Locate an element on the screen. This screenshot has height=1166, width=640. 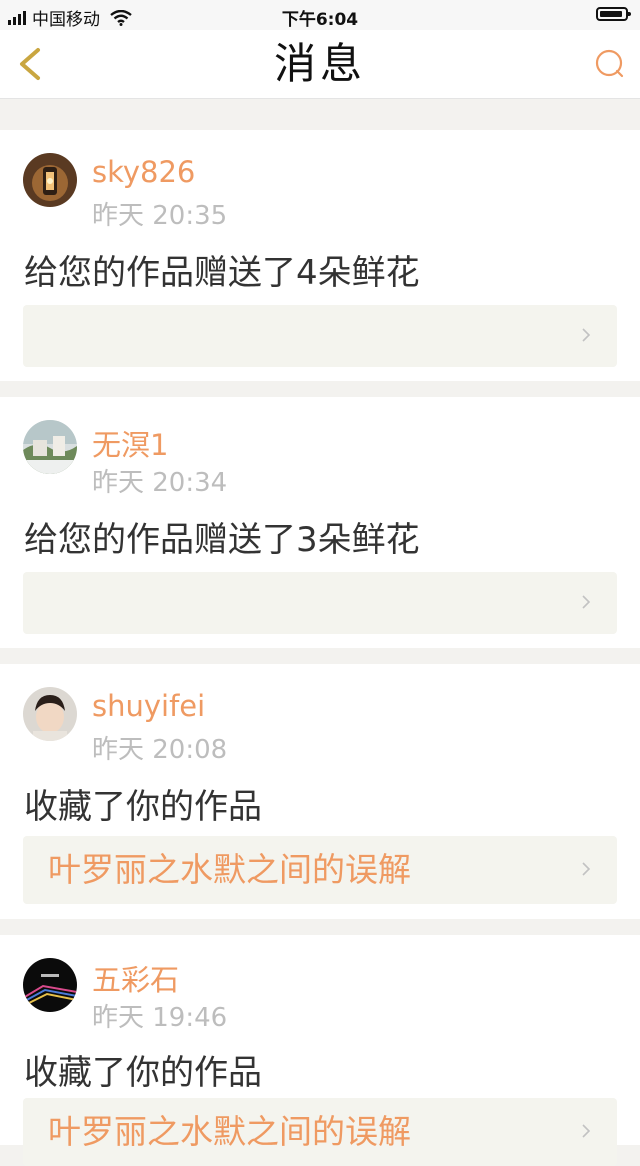
username: 五彩石 is located at coordinates (135, 978).